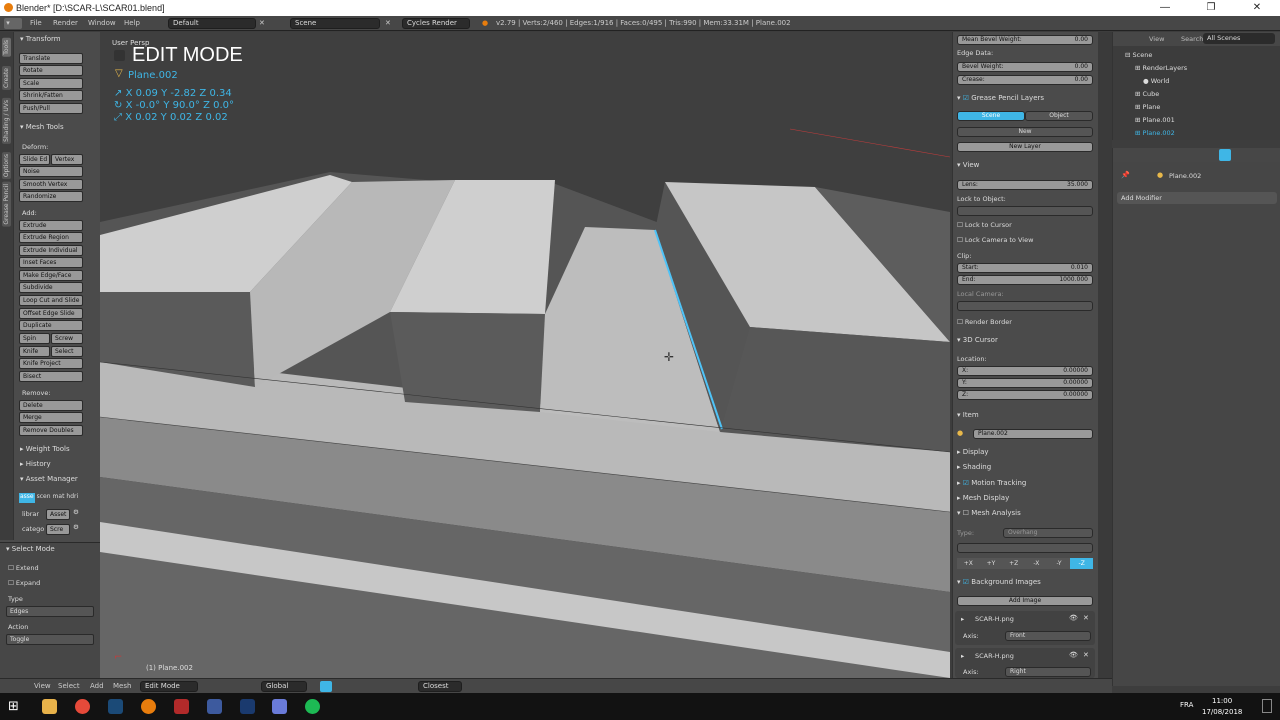  I want to click on mesh-analysis-panel-header: ▾ ☐ Mesh Analysis, so click(989, 513).